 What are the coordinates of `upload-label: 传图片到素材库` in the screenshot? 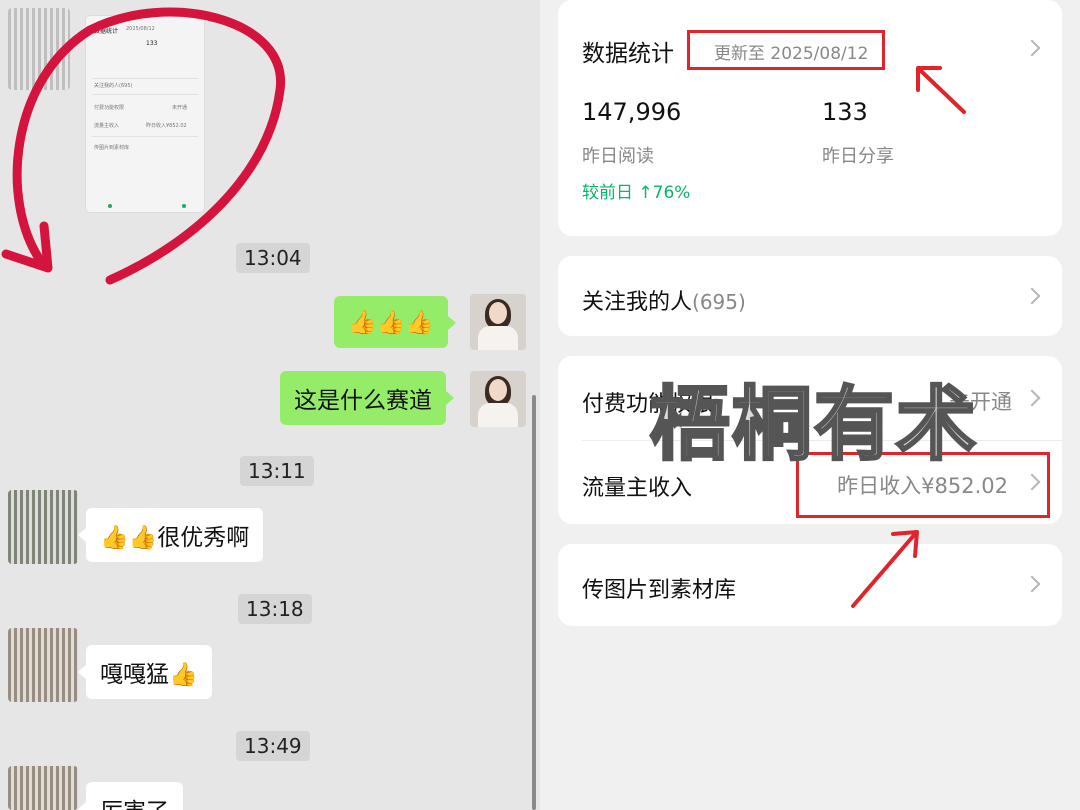 It's located at (659, 590).